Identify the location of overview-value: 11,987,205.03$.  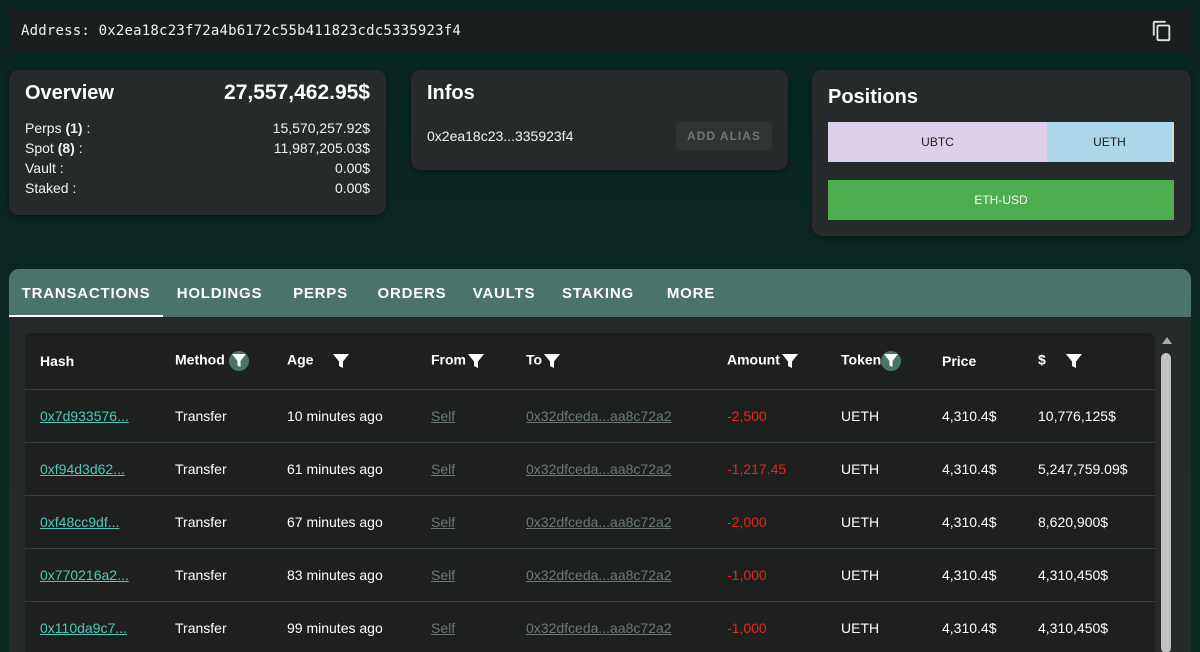
(321, 148).